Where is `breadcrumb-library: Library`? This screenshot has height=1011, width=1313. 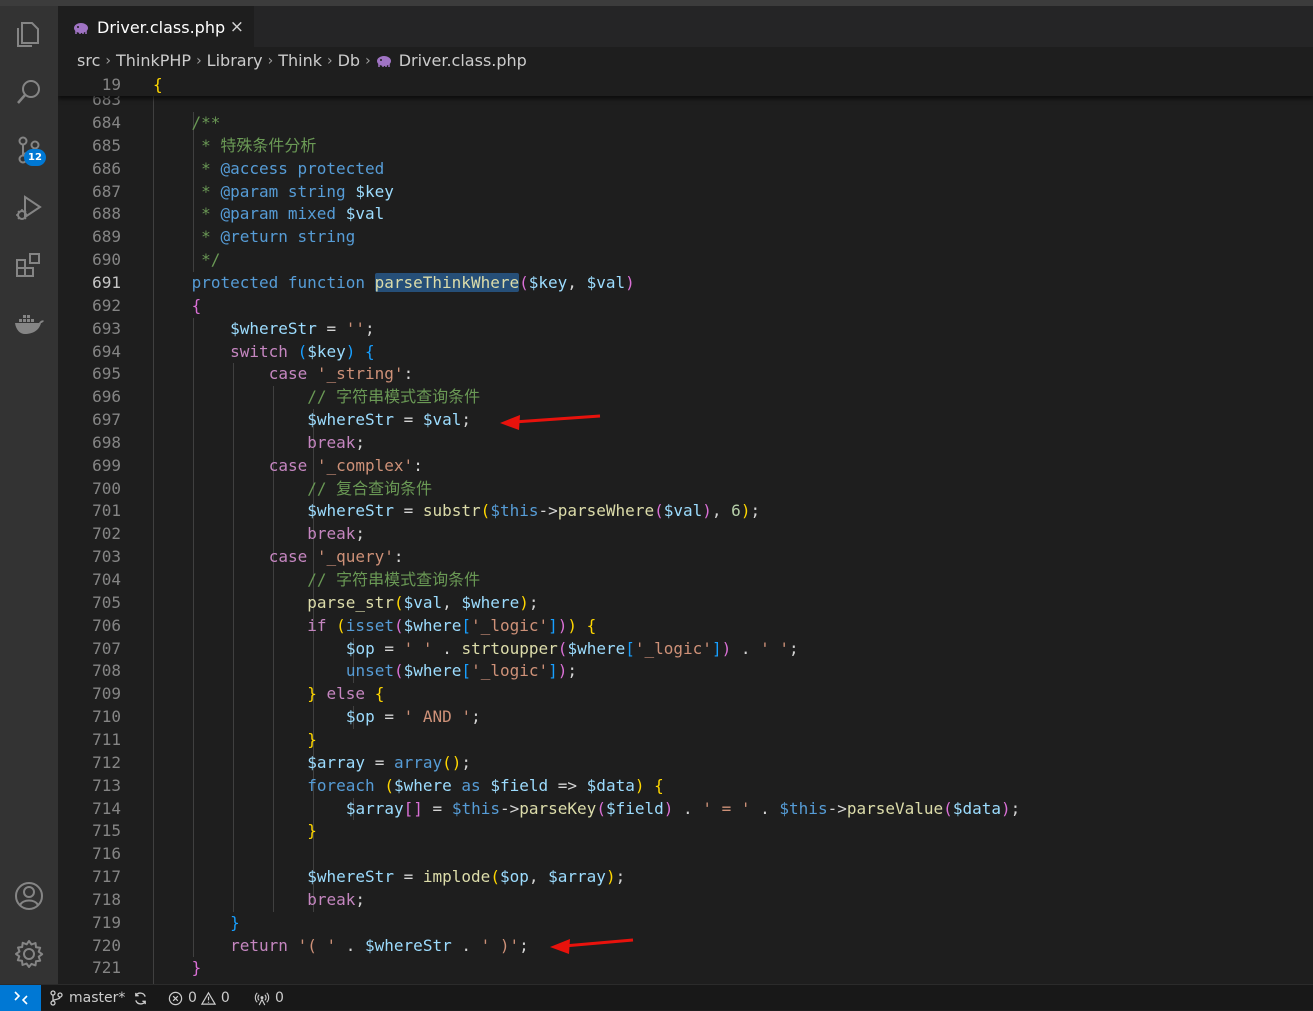 breadcrumb-library: Library is located at coordinates (235, 60).